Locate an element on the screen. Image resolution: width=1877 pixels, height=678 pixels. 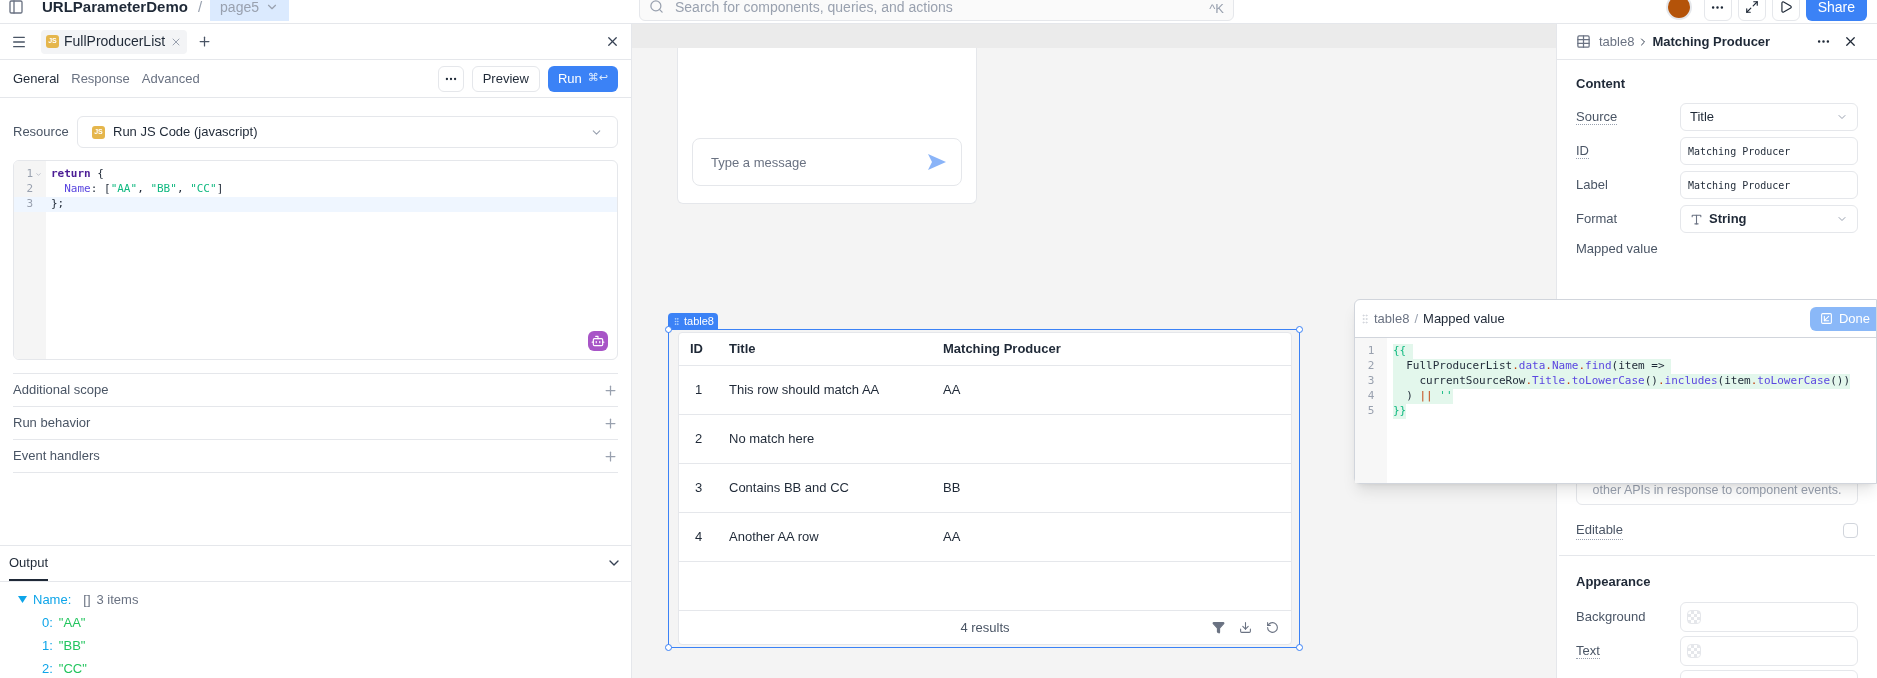
send-icon is located at coordinates (937, 162).